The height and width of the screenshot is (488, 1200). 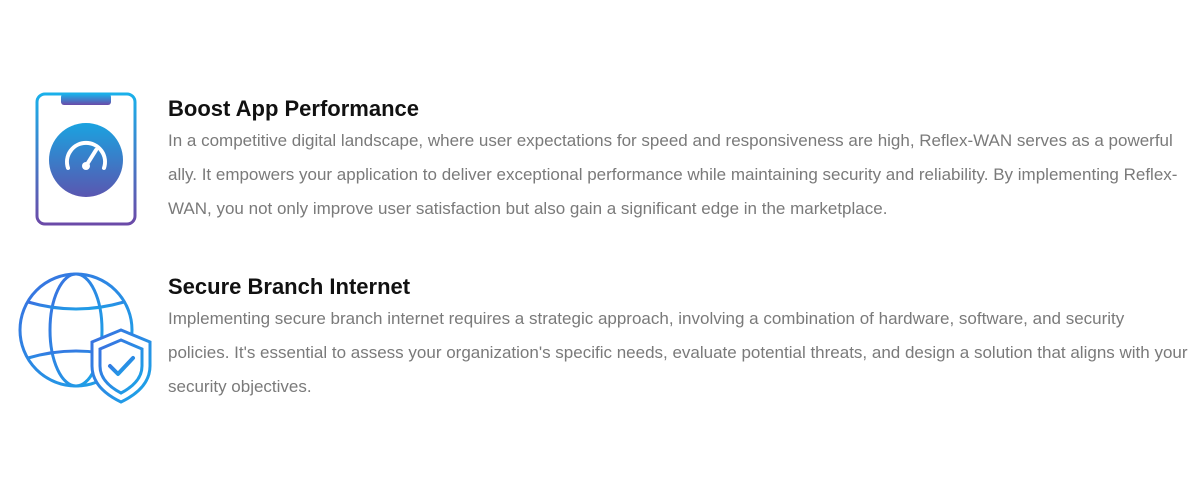 I want to click on speedometer-phone-icon, so click(x=86, y=159).